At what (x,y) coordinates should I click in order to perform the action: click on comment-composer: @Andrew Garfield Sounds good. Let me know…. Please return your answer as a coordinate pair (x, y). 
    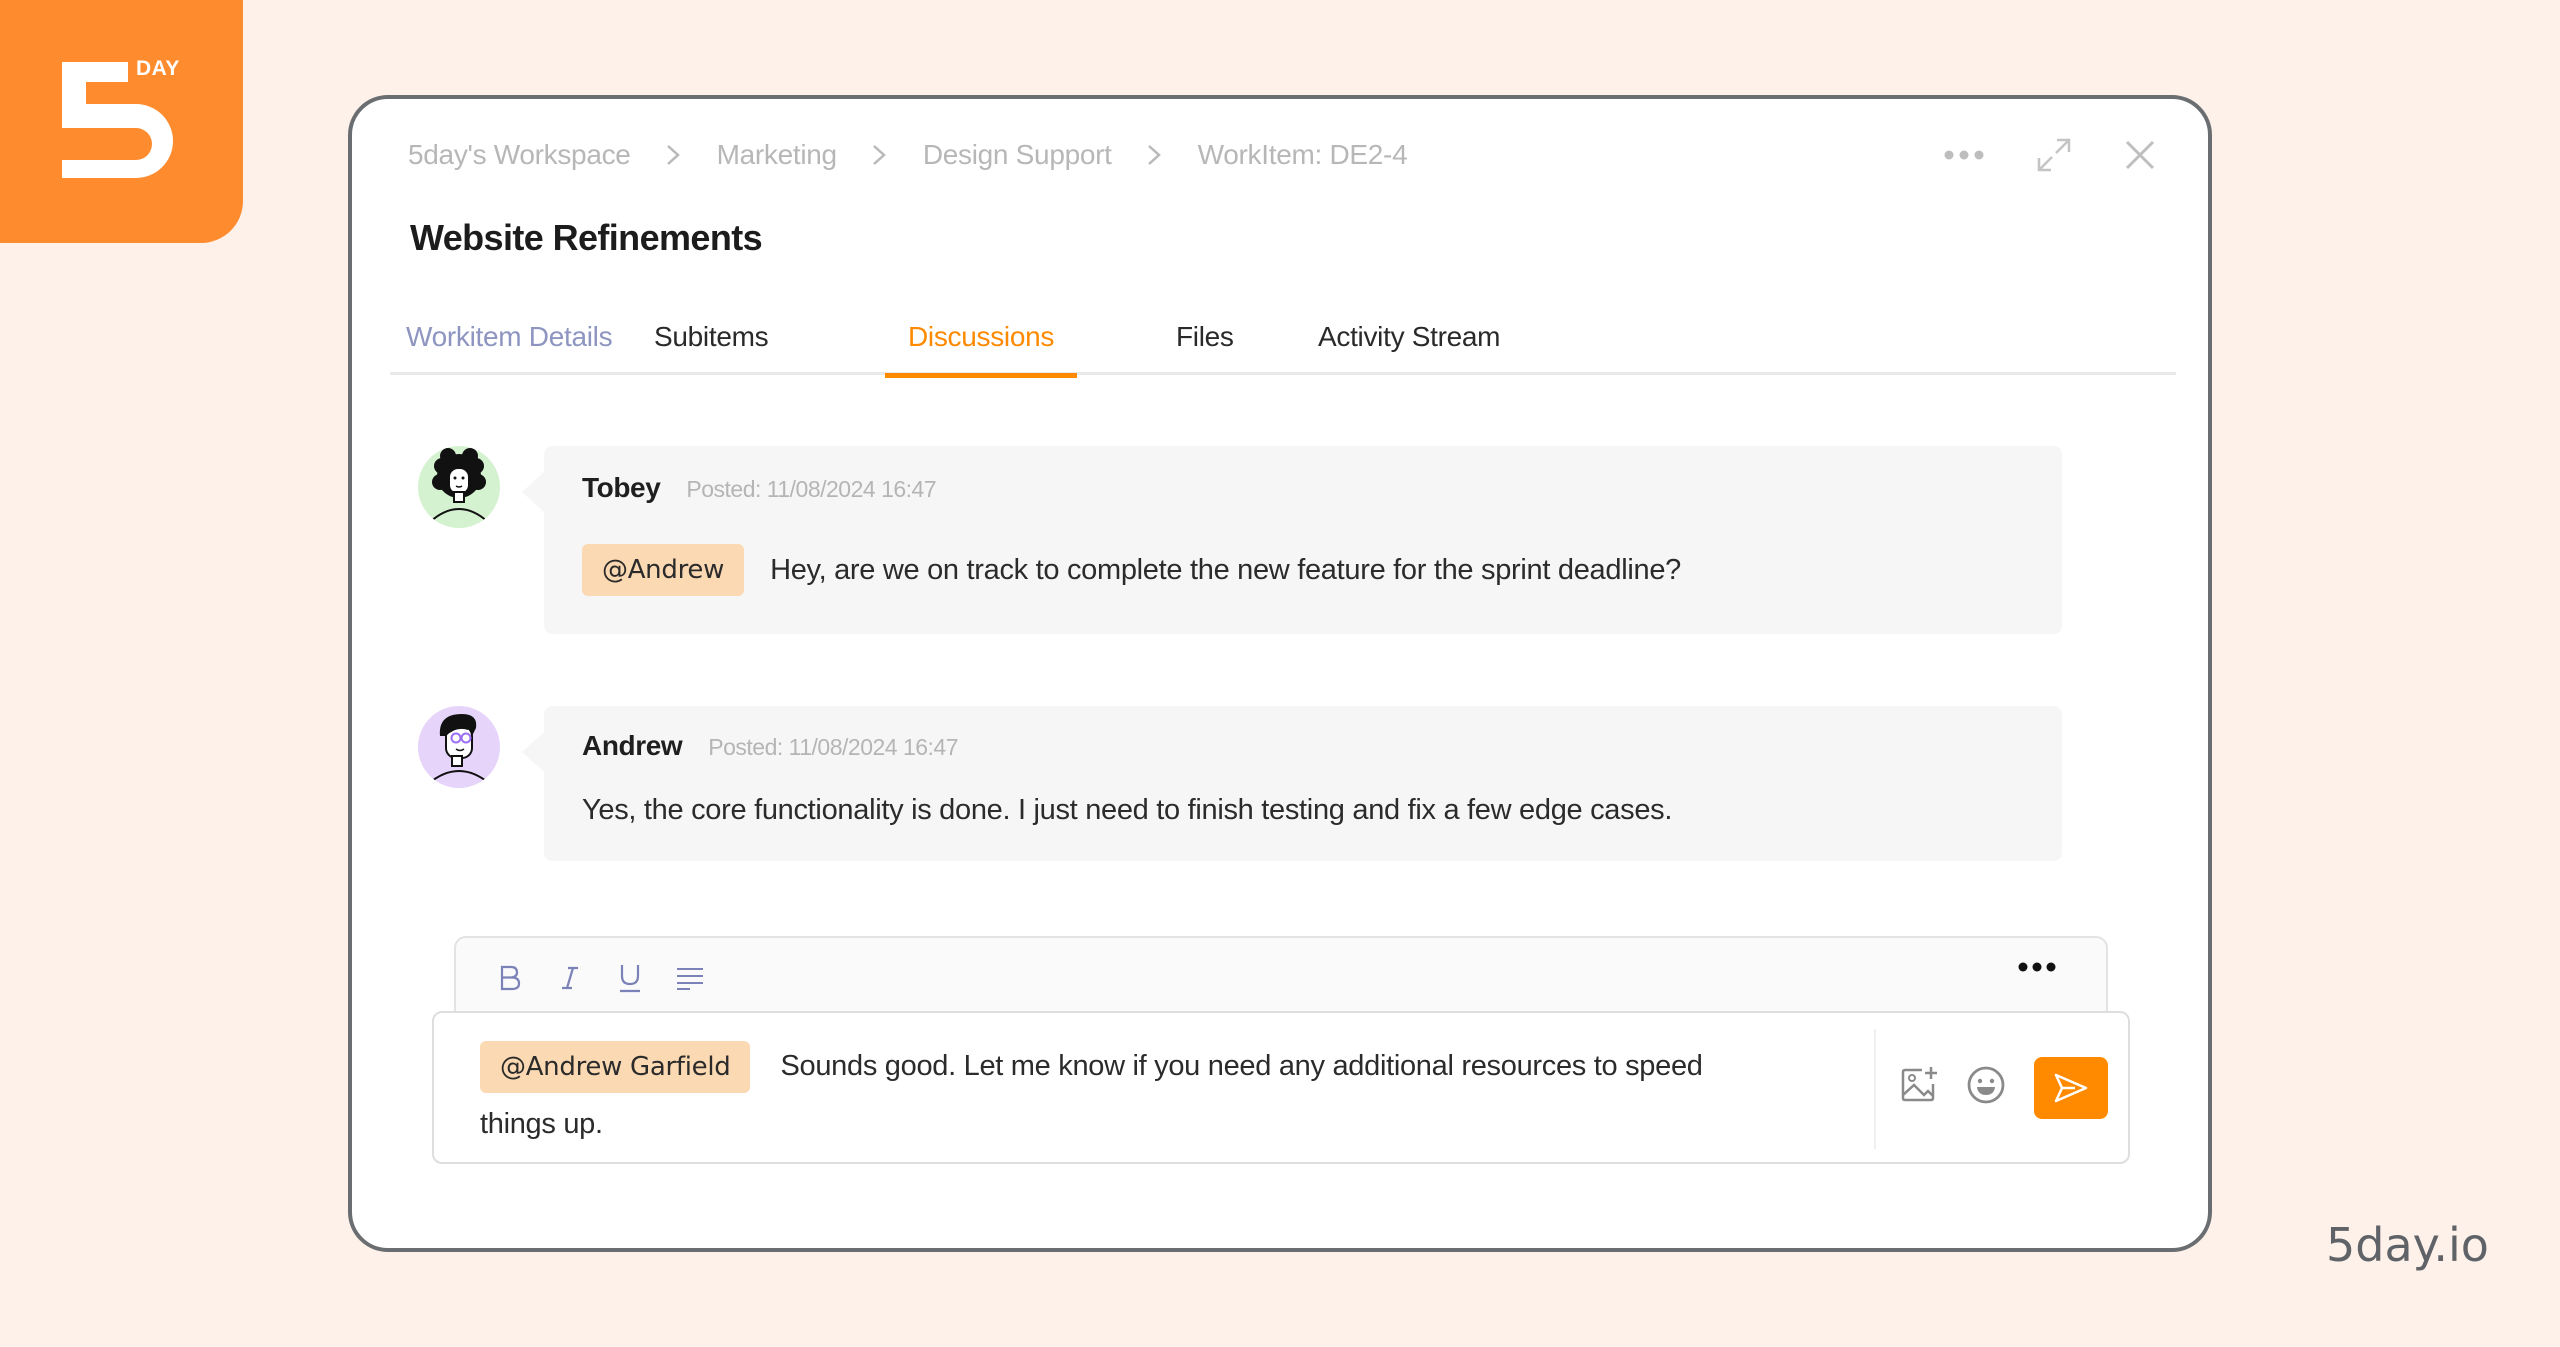
    Looking at the image, I should click on (1281, 1087).